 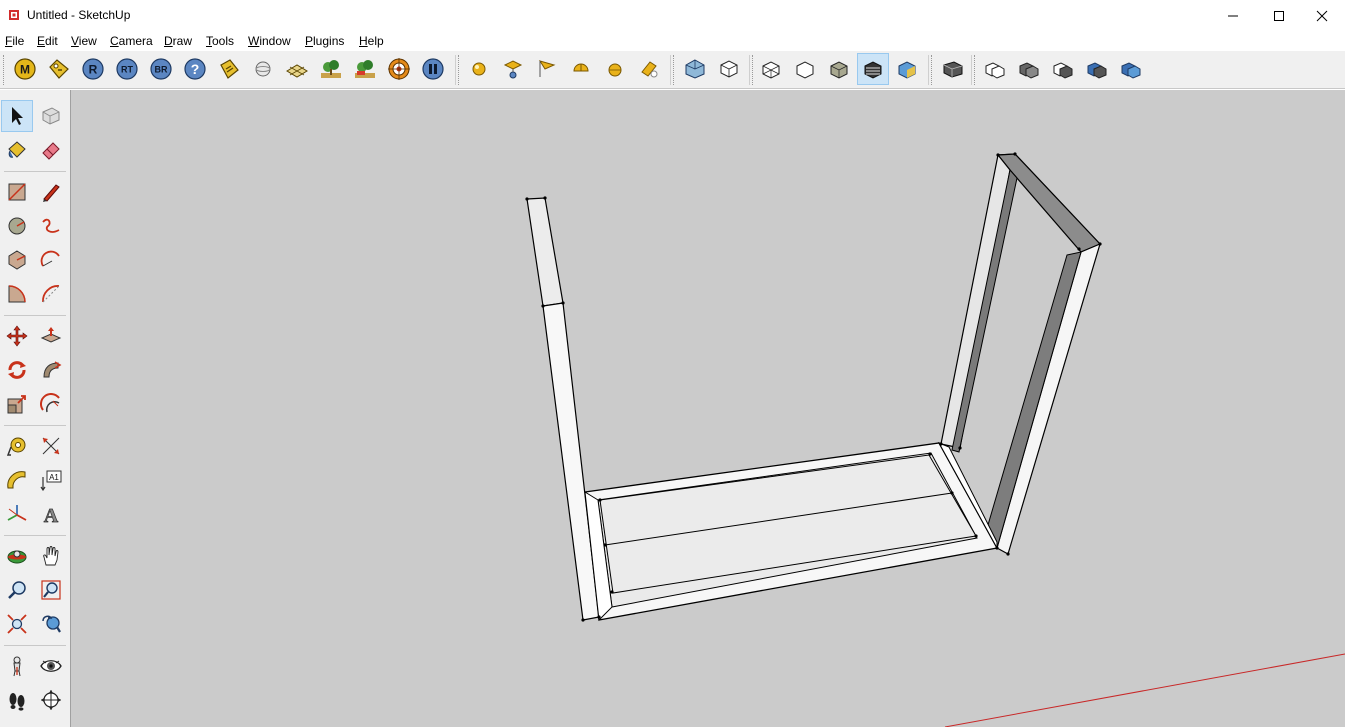 I want to click on union-button, so click(x=1063, y=69).